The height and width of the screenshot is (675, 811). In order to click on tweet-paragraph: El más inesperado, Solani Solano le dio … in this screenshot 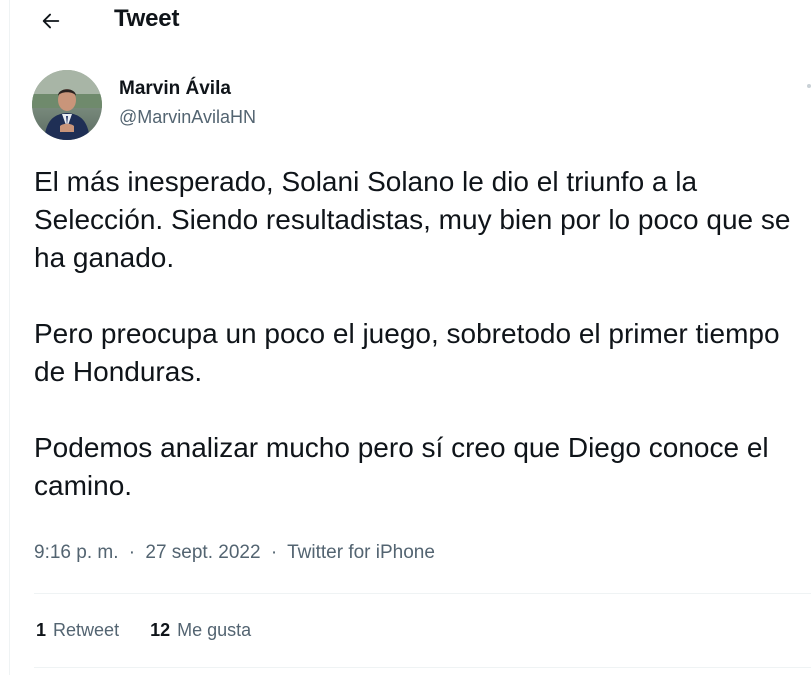, I will do `click(412, 219)`.